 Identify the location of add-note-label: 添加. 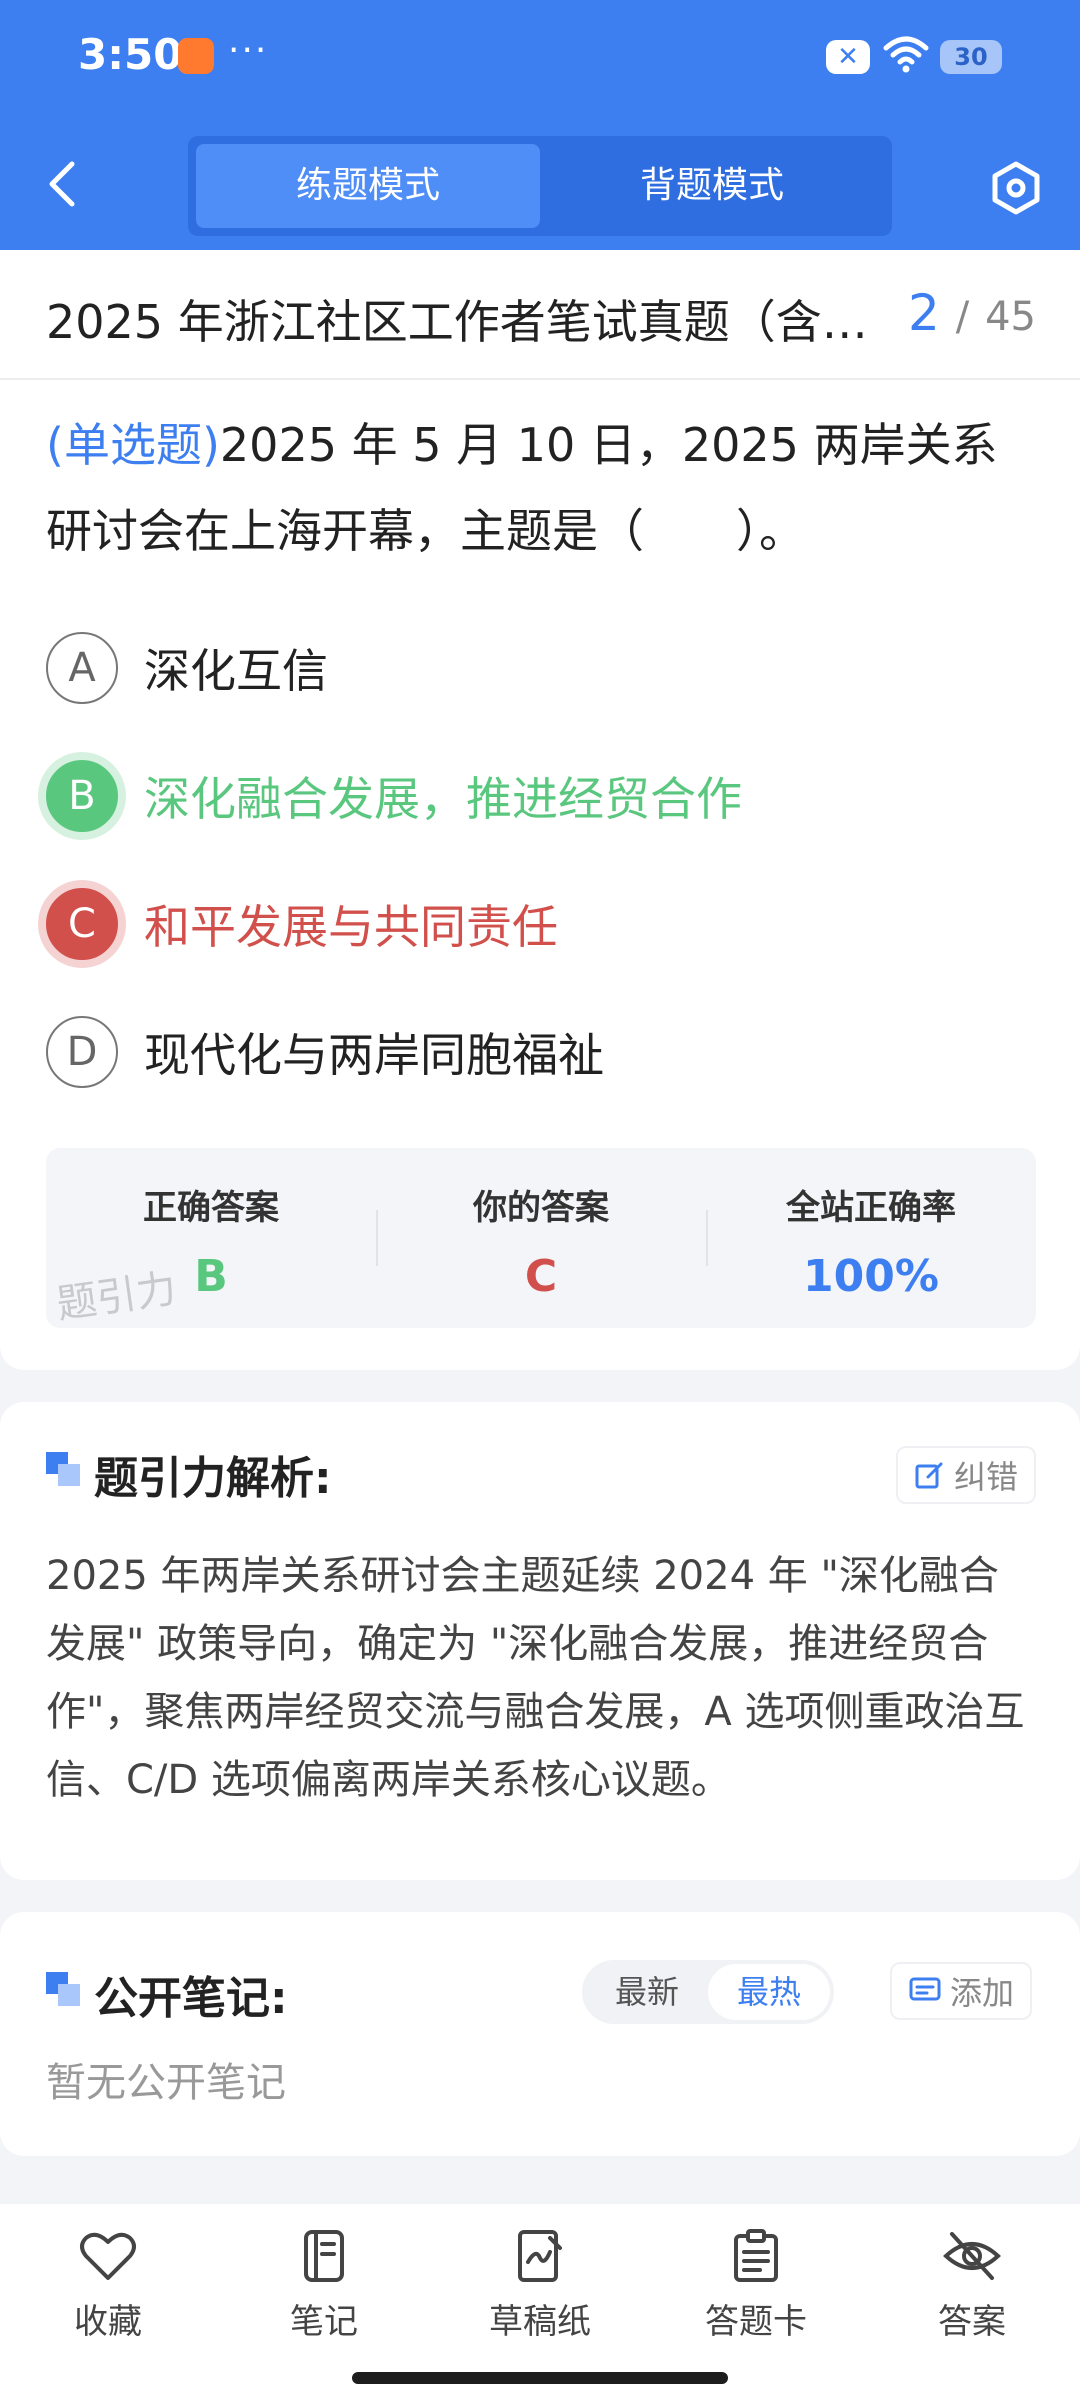
(982, 1993).